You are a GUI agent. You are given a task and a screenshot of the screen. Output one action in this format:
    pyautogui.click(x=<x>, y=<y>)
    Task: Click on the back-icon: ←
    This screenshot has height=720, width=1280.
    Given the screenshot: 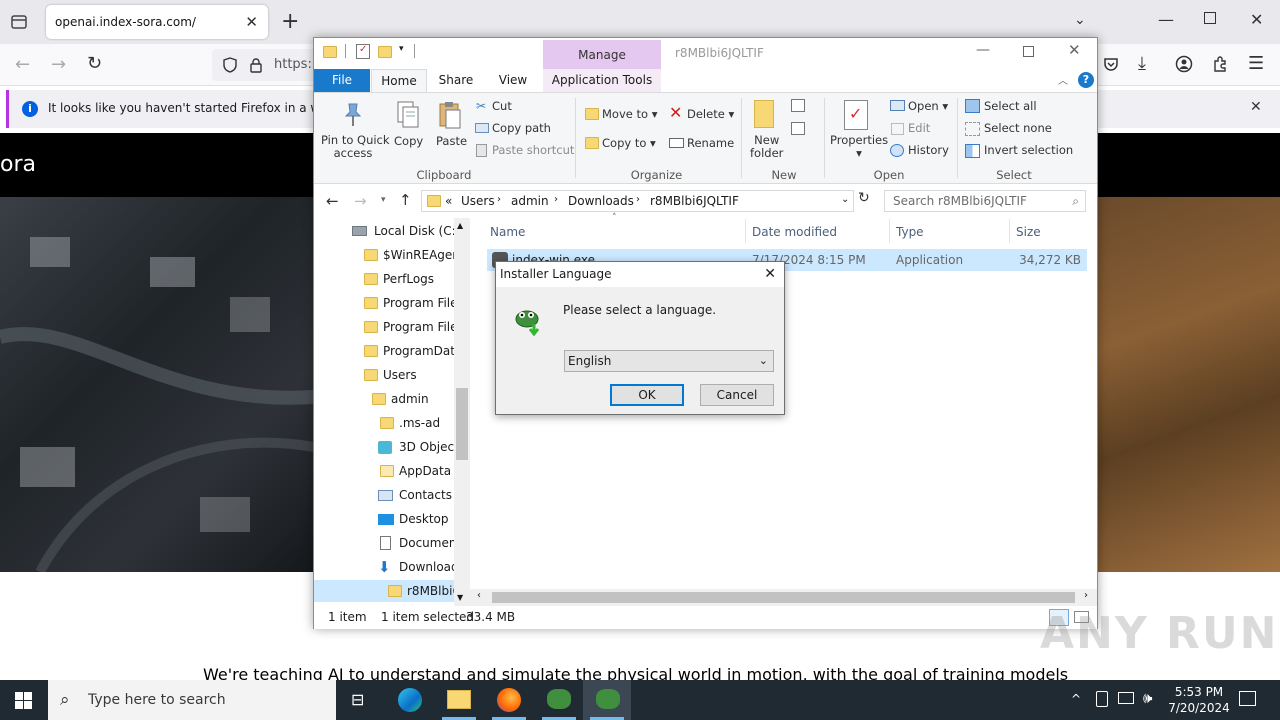 What is the action you would take?
    pyautogui.click(x=22, y=64)
    